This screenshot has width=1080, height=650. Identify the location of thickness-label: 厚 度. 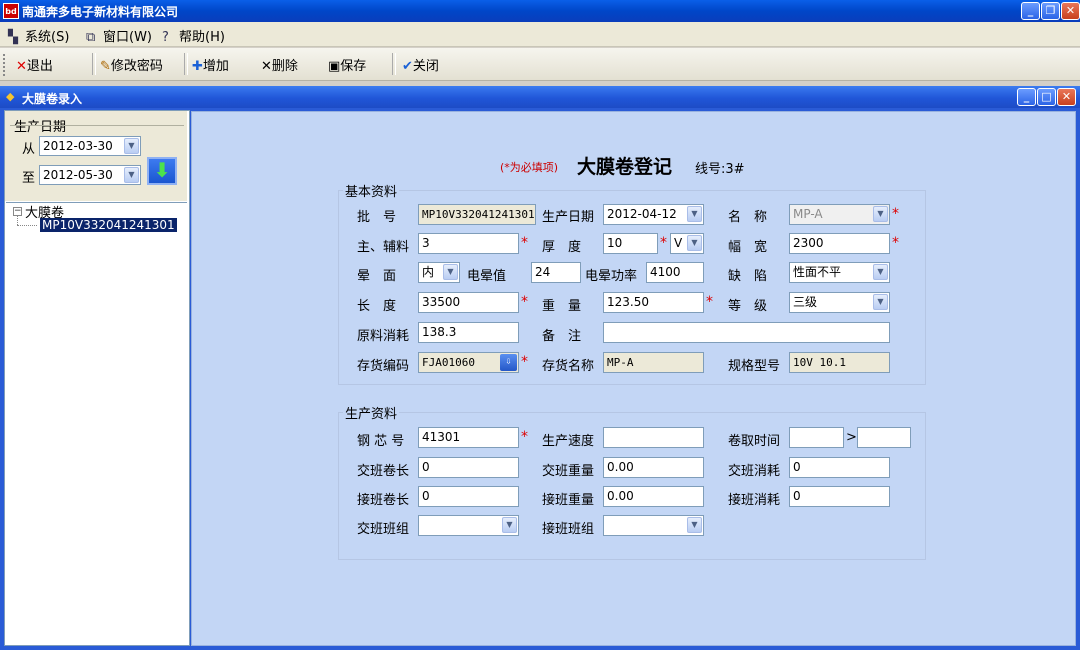
(562, 247).